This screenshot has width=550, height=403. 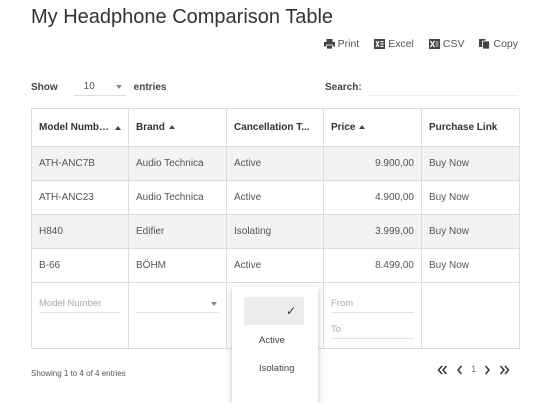 I want to click on table-row: H840 Edifier Isolating 3.999,00 Buy Now, so click(x=275, y=231).